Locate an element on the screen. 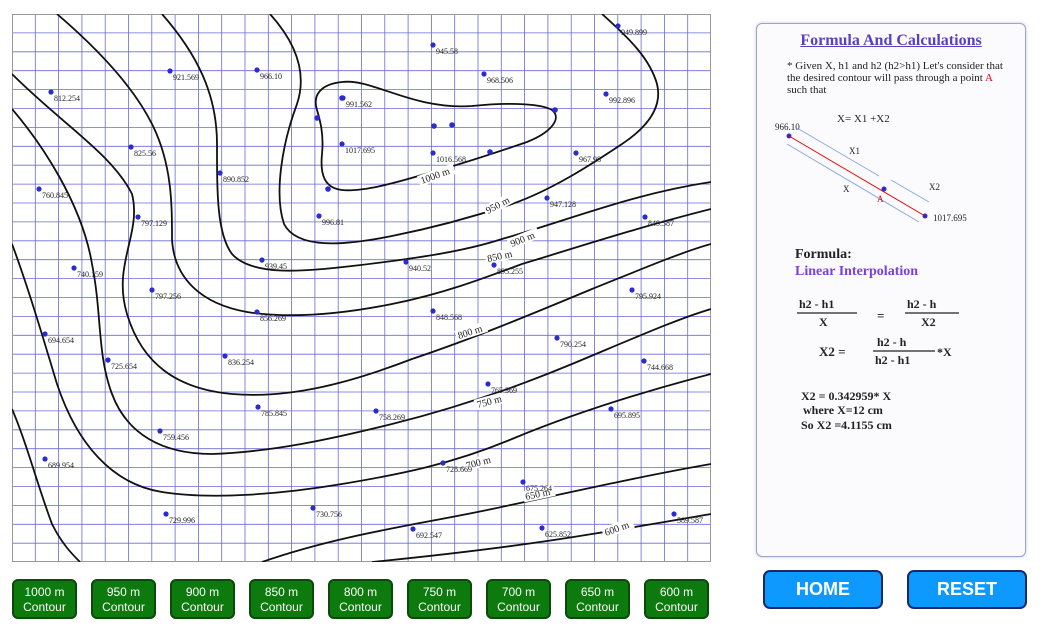  survey-point-label: 836.254 is located at coordinates (241, 362).